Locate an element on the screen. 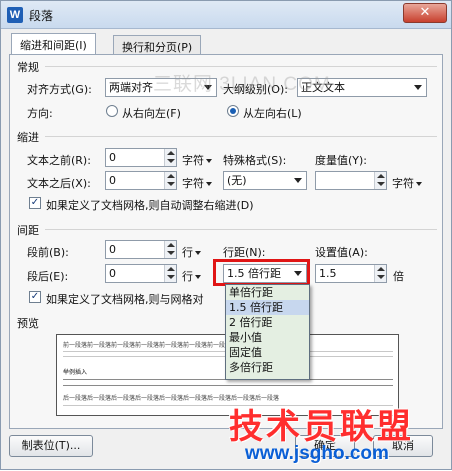 The image size is (452, 471). direction-label: 方向: is located at coordinates (40, 113).